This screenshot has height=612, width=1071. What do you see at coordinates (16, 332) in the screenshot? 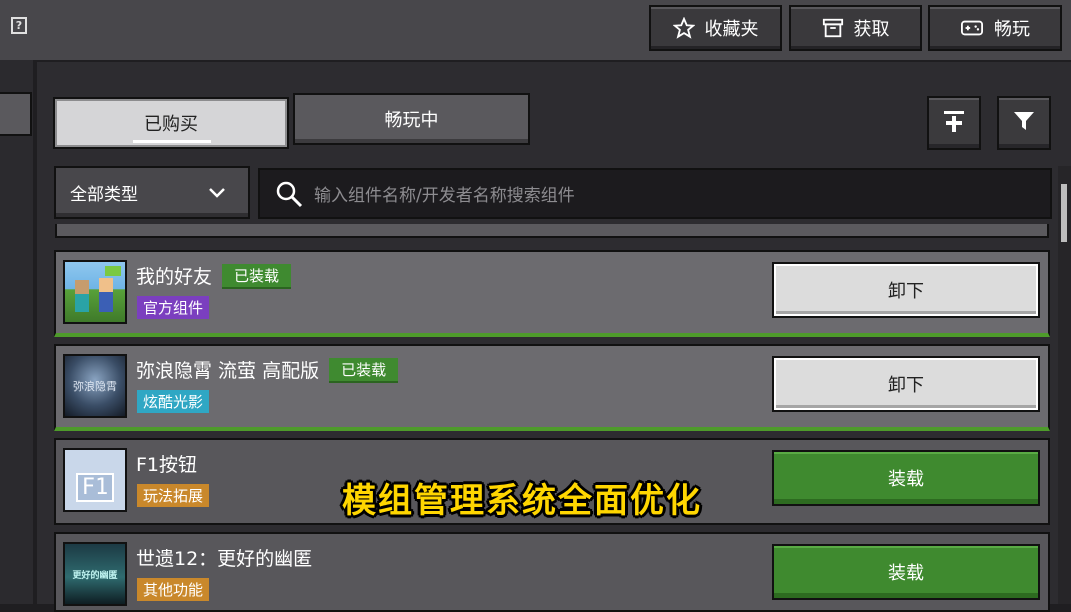
I see `side-strip` at bounding box center [16, 332].